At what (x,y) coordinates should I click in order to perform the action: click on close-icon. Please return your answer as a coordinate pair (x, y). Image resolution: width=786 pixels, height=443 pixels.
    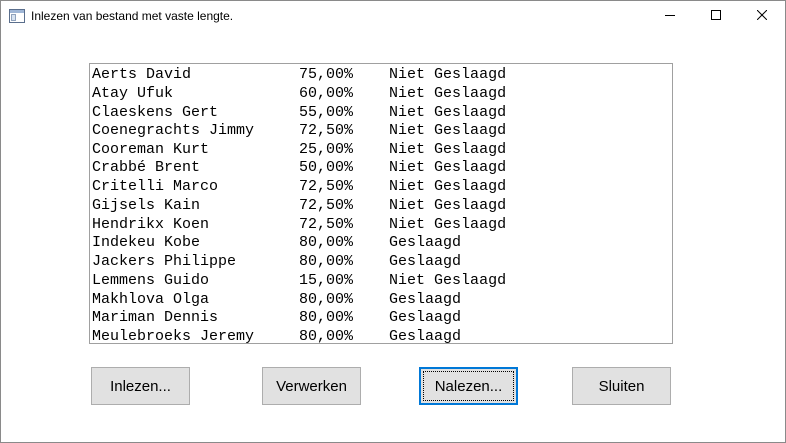
    Looking at the image, I should click on (762, 16).